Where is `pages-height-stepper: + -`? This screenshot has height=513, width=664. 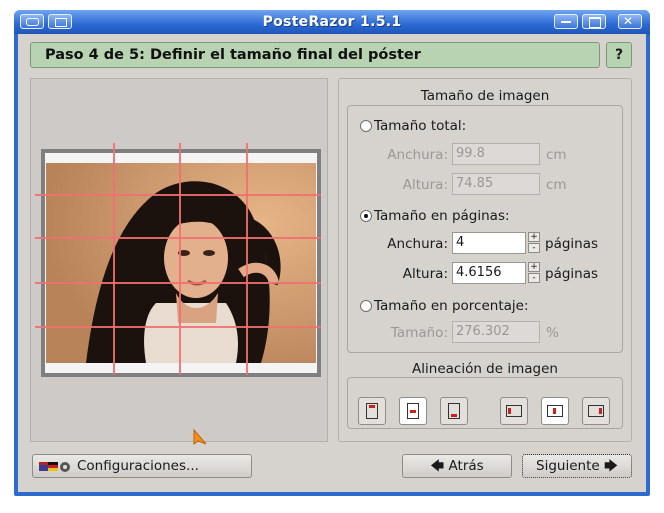
pages-height-stepper: + - is located at coordinates (534, 273).